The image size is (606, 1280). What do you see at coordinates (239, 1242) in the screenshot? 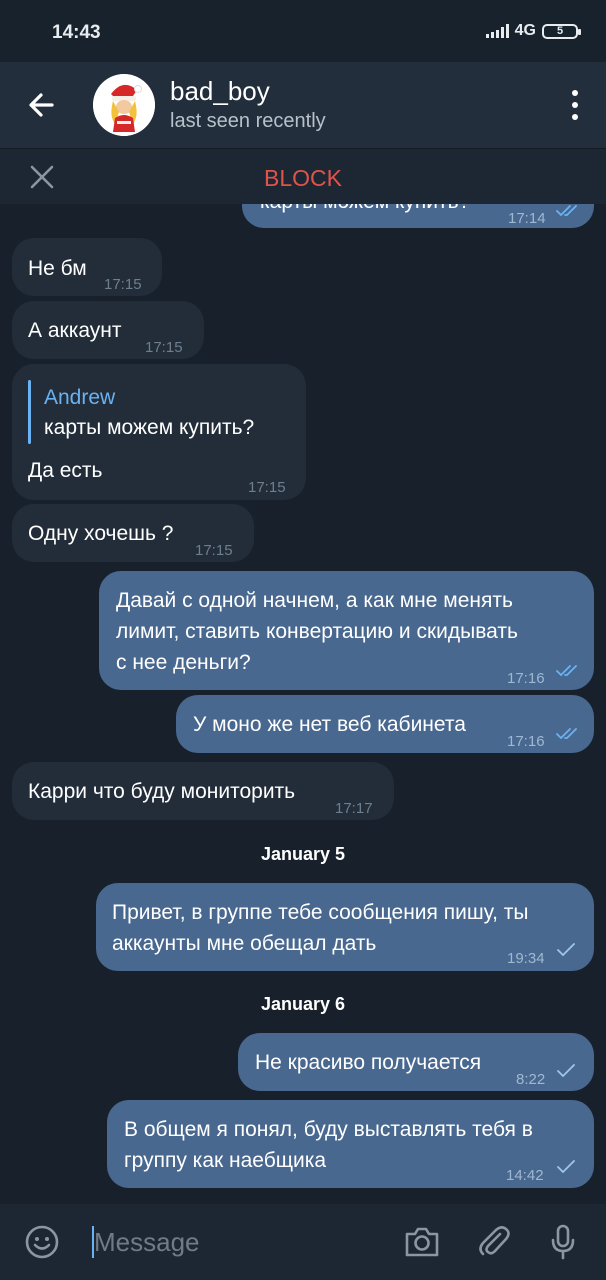
I see `message-input` at bounding box center [239, 1242].